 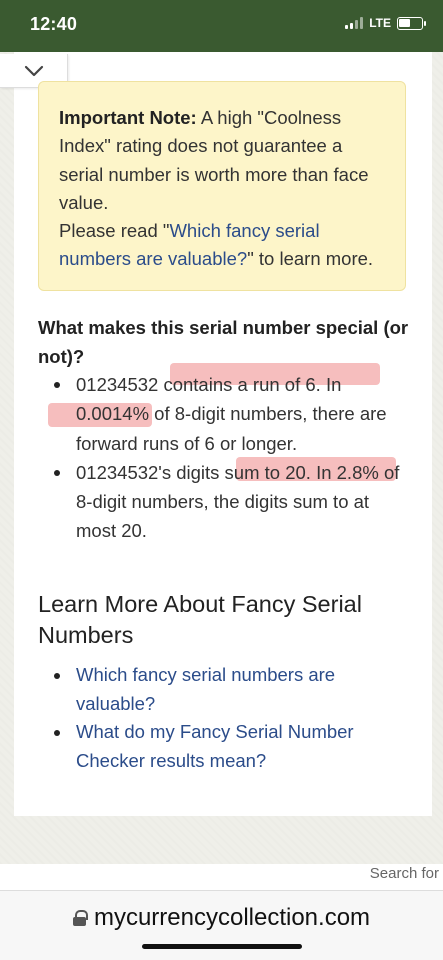 What do you see at coordinates (54, 24) in the screenshot?
I see `status-time: 12:40` at bounding box center [54, 24].